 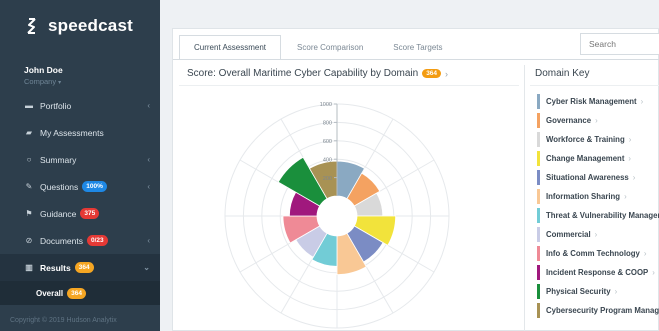 What do you see at coordinates (585, 139) in the screenshot?
I see `domain-name: Workforce & Training` at bounding box center [585, 139].